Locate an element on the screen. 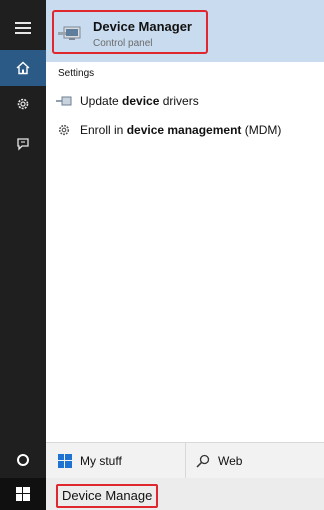 The image size is (324, 510). result-text-match: device is located at coordinates (141, 101).